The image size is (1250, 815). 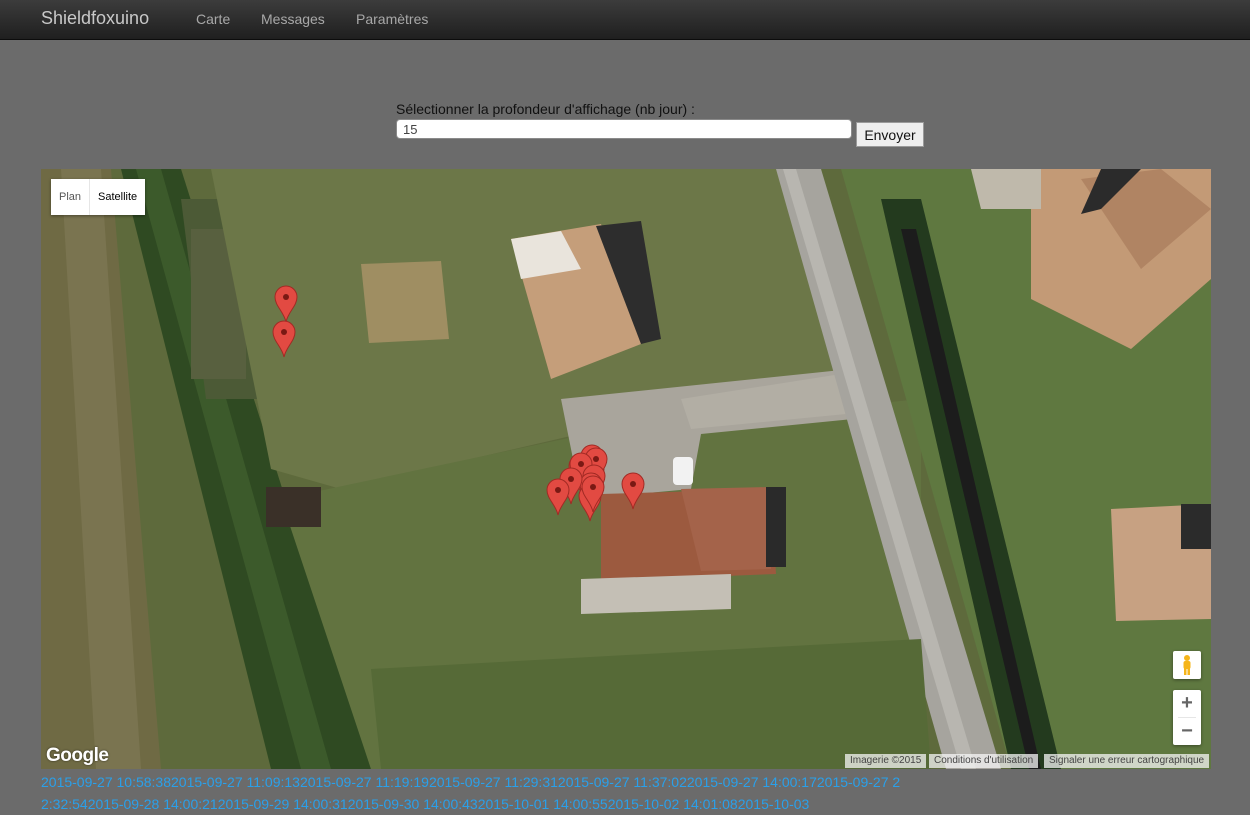 What do you see at coordinates (752, 782) in the screenshot?
I see `log-entry: 2015-09-27 14:00:17` at bounding box center [752, 782].